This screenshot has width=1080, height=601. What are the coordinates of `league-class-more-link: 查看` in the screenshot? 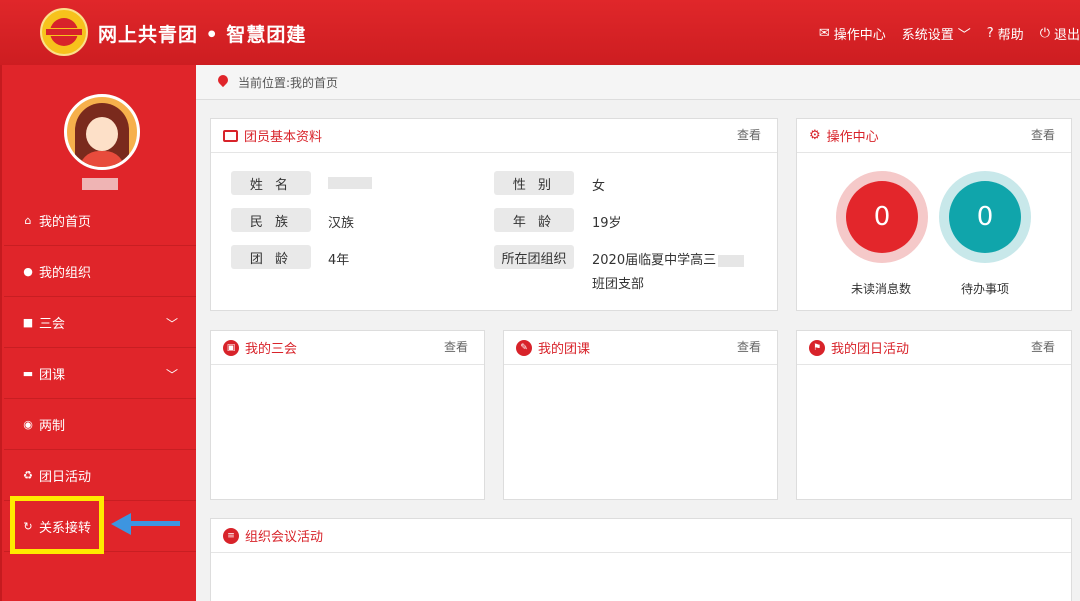 It's located at (749, 346).